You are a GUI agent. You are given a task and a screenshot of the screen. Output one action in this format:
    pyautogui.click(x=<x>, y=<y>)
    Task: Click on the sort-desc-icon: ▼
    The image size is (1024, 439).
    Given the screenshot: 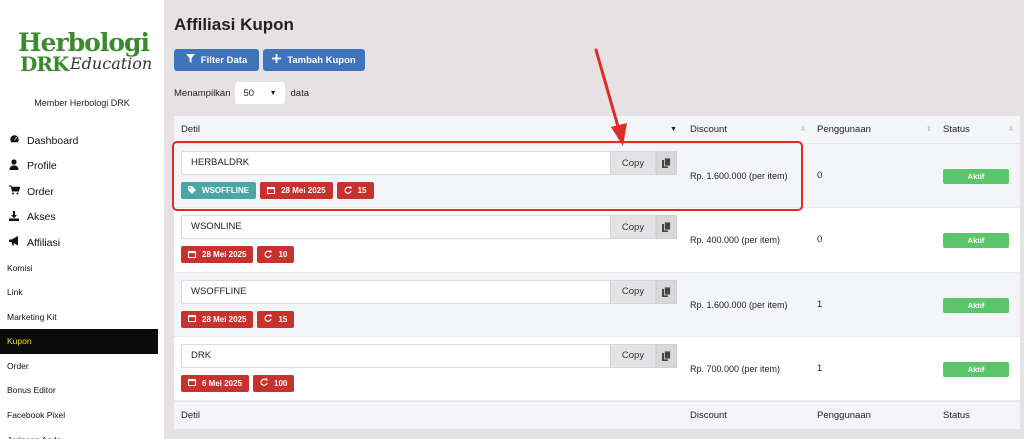 What is the action you would take?
    pyautogui.click(x=673, y=130)
    